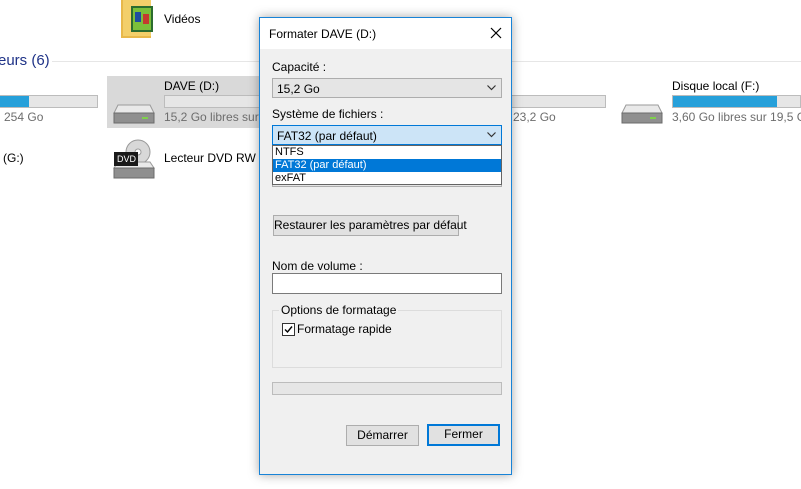 The image size is (801, 489). I want to click on close-button, so click(496, 33).